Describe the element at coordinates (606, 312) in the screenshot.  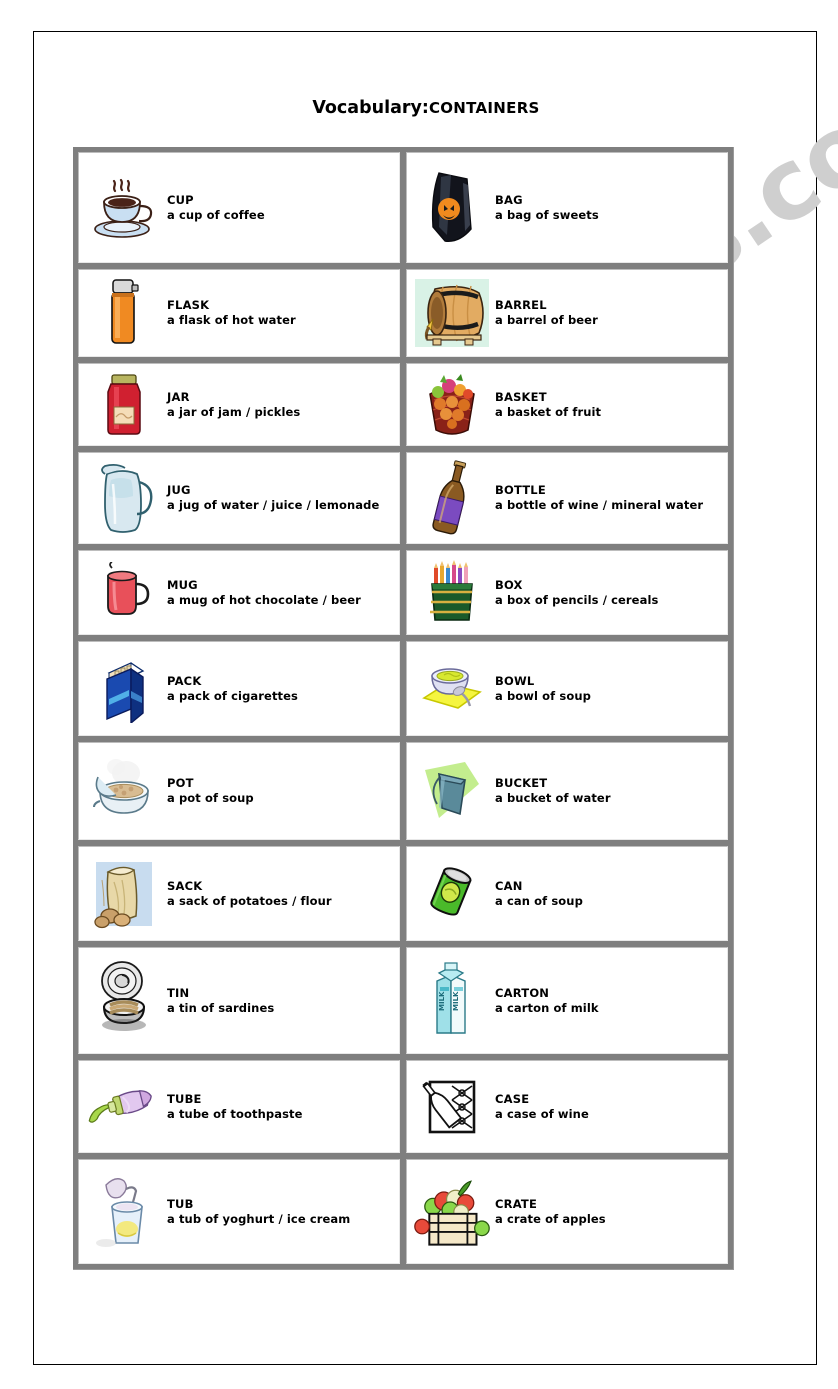
I see `vocab-text: BARREL a barrel of beer` at that location.